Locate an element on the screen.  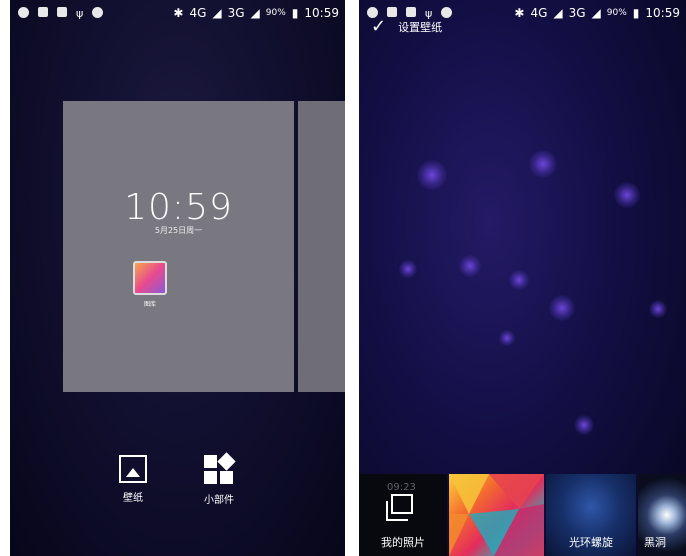
usb-icon: ψ is located at coordinates (80, 13).